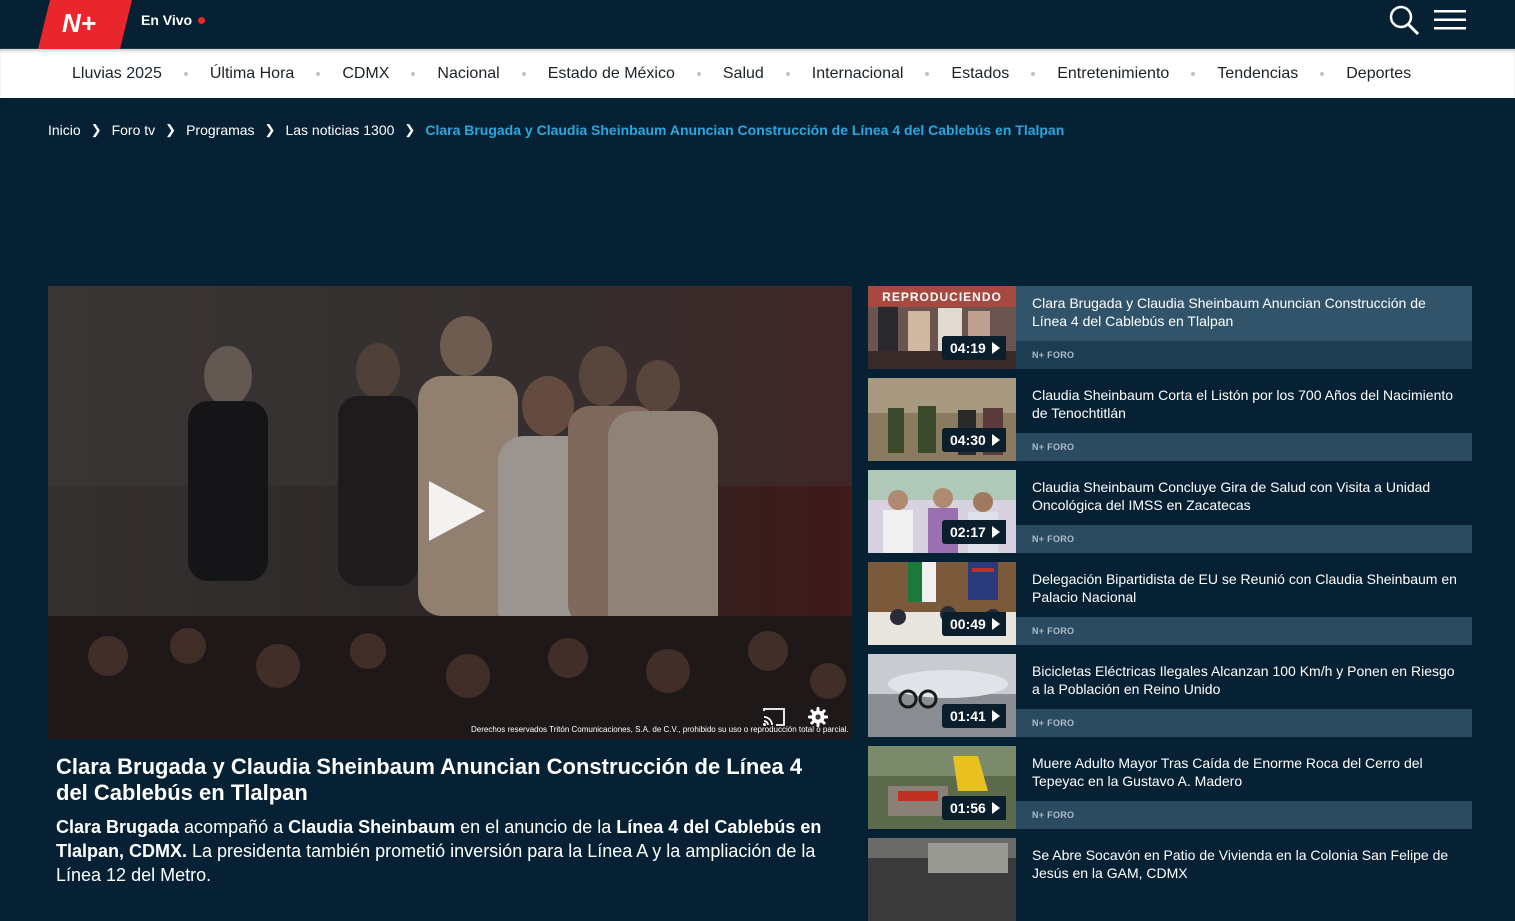  Describe the element at coordinates (942, 603) in the screenshot. I see `playlist-thumbnail: 00:49` at that location.